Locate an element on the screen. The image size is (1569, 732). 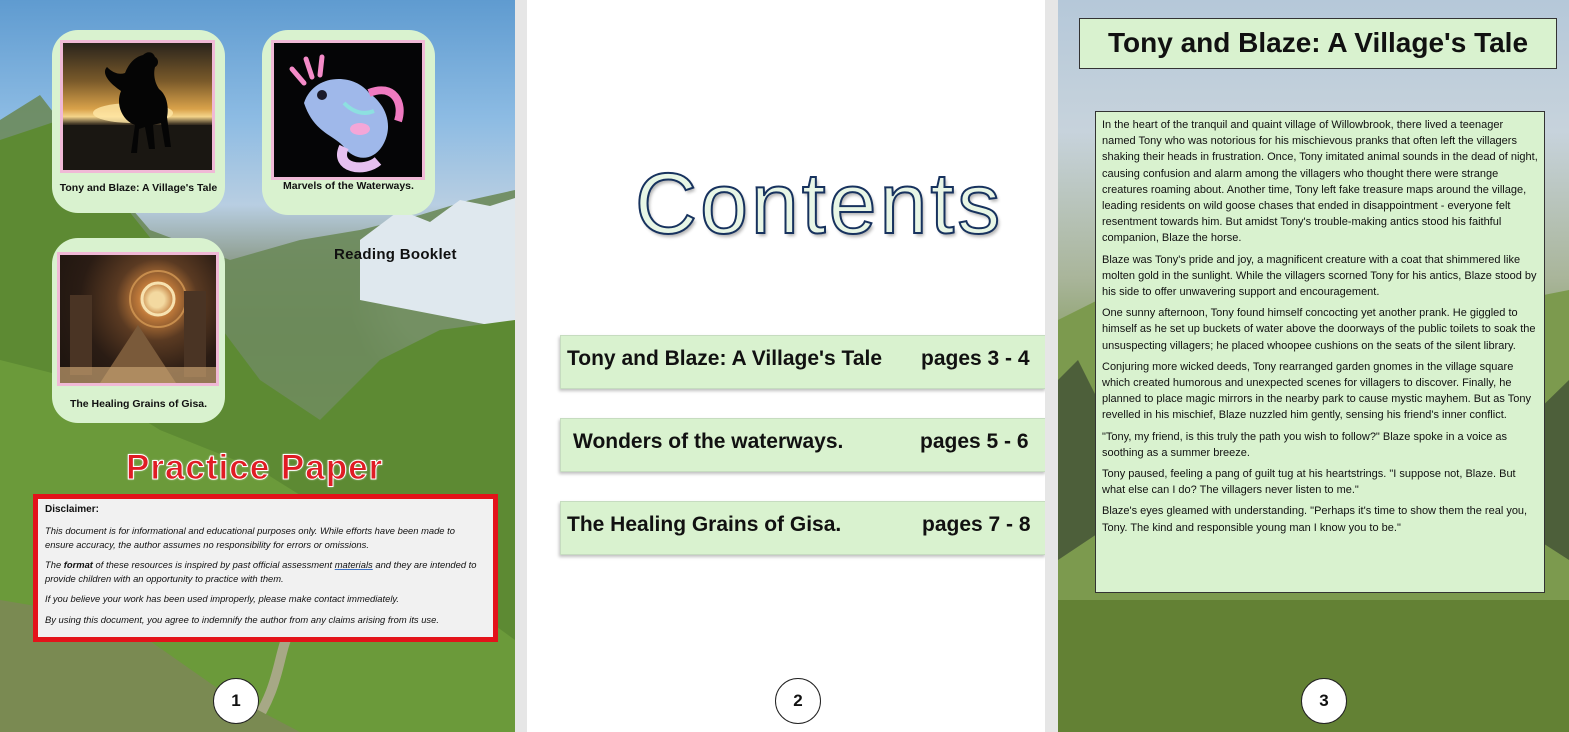
toc-entry-title: Tony and Blaze: A Village's Tale is located at coordinates (725, 358).